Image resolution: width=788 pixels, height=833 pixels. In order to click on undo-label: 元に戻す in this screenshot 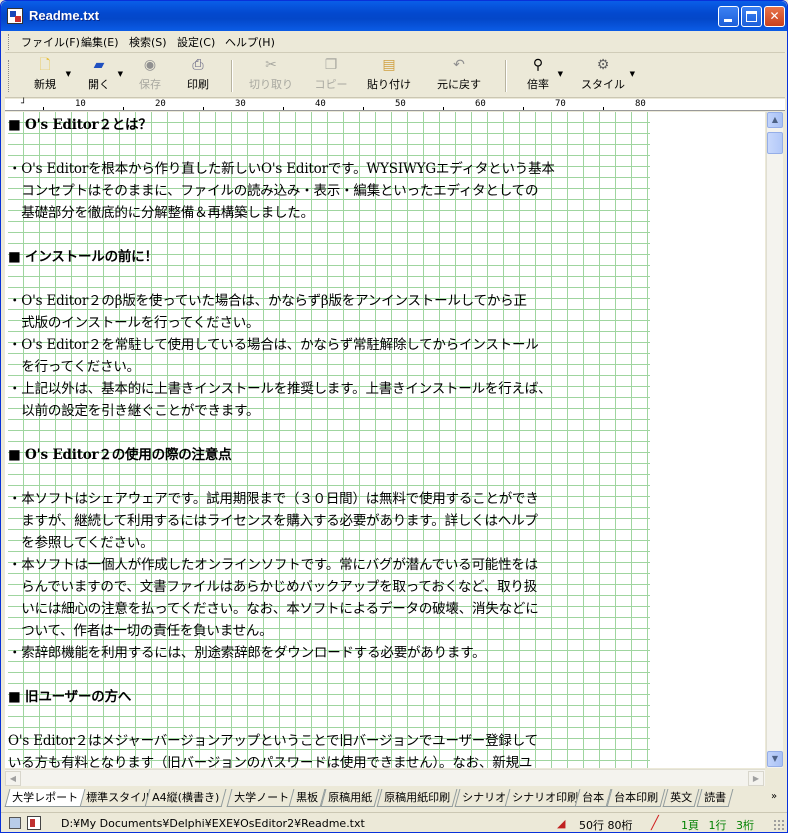, I will do `click(459, 84)`.